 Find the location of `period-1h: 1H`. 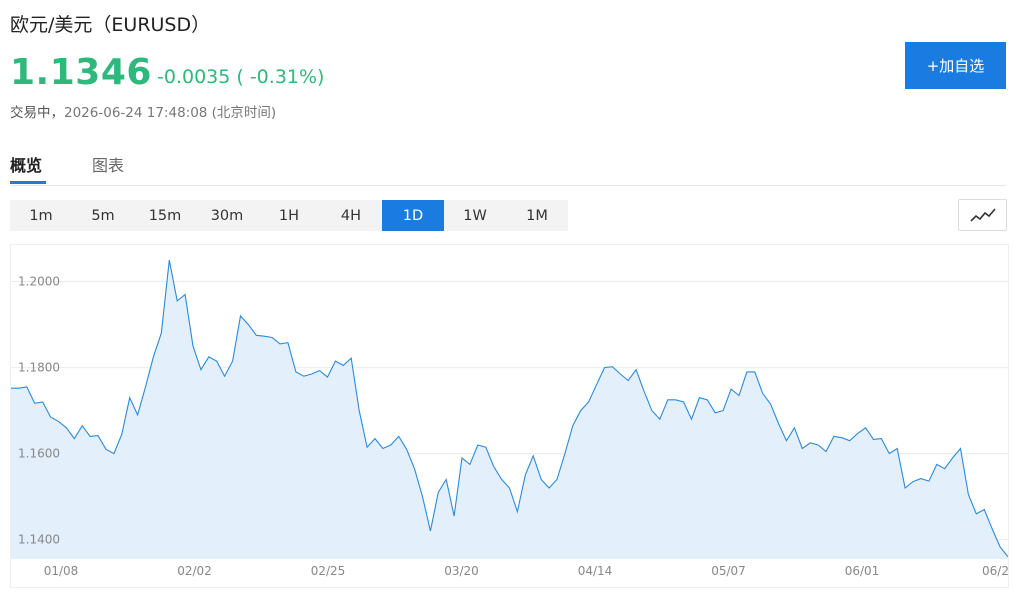

period-1h: 1H is located at coordinates (289, 215).